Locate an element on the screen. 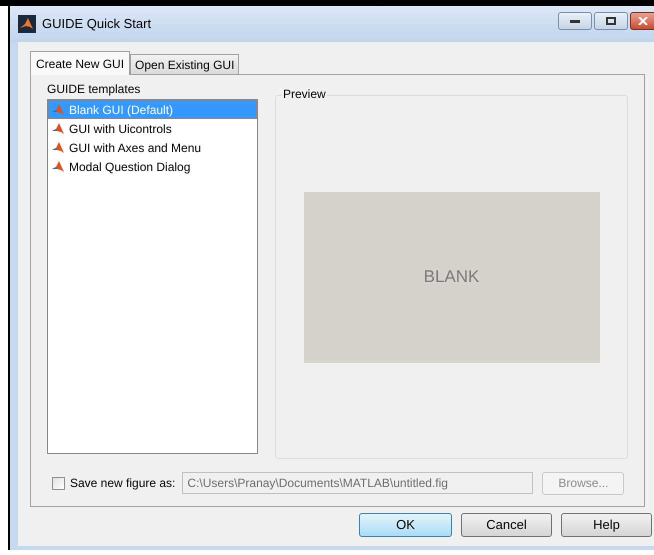 The image size is (654, 555). minimize-icon is located at coordinates (575, 21).